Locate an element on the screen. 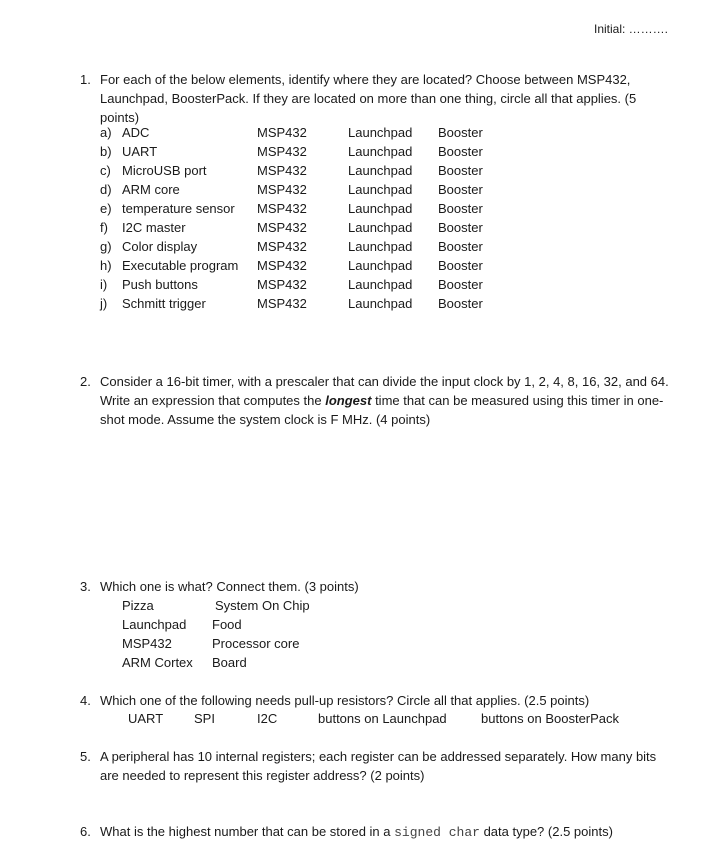 This screenshot has width=723, height=863. option-buttons-boosterpack: buttons on BoosterPack is located at coordinates (550, 718).